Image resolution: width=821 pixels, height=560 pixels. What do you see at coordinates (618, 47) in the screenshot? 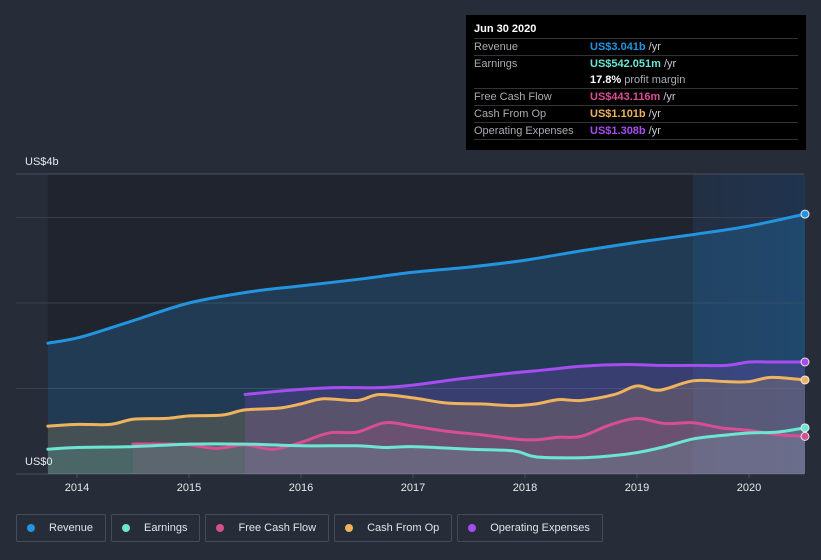
I see `tooltip-value: US$3.041b` at bounding box center [618, 47].